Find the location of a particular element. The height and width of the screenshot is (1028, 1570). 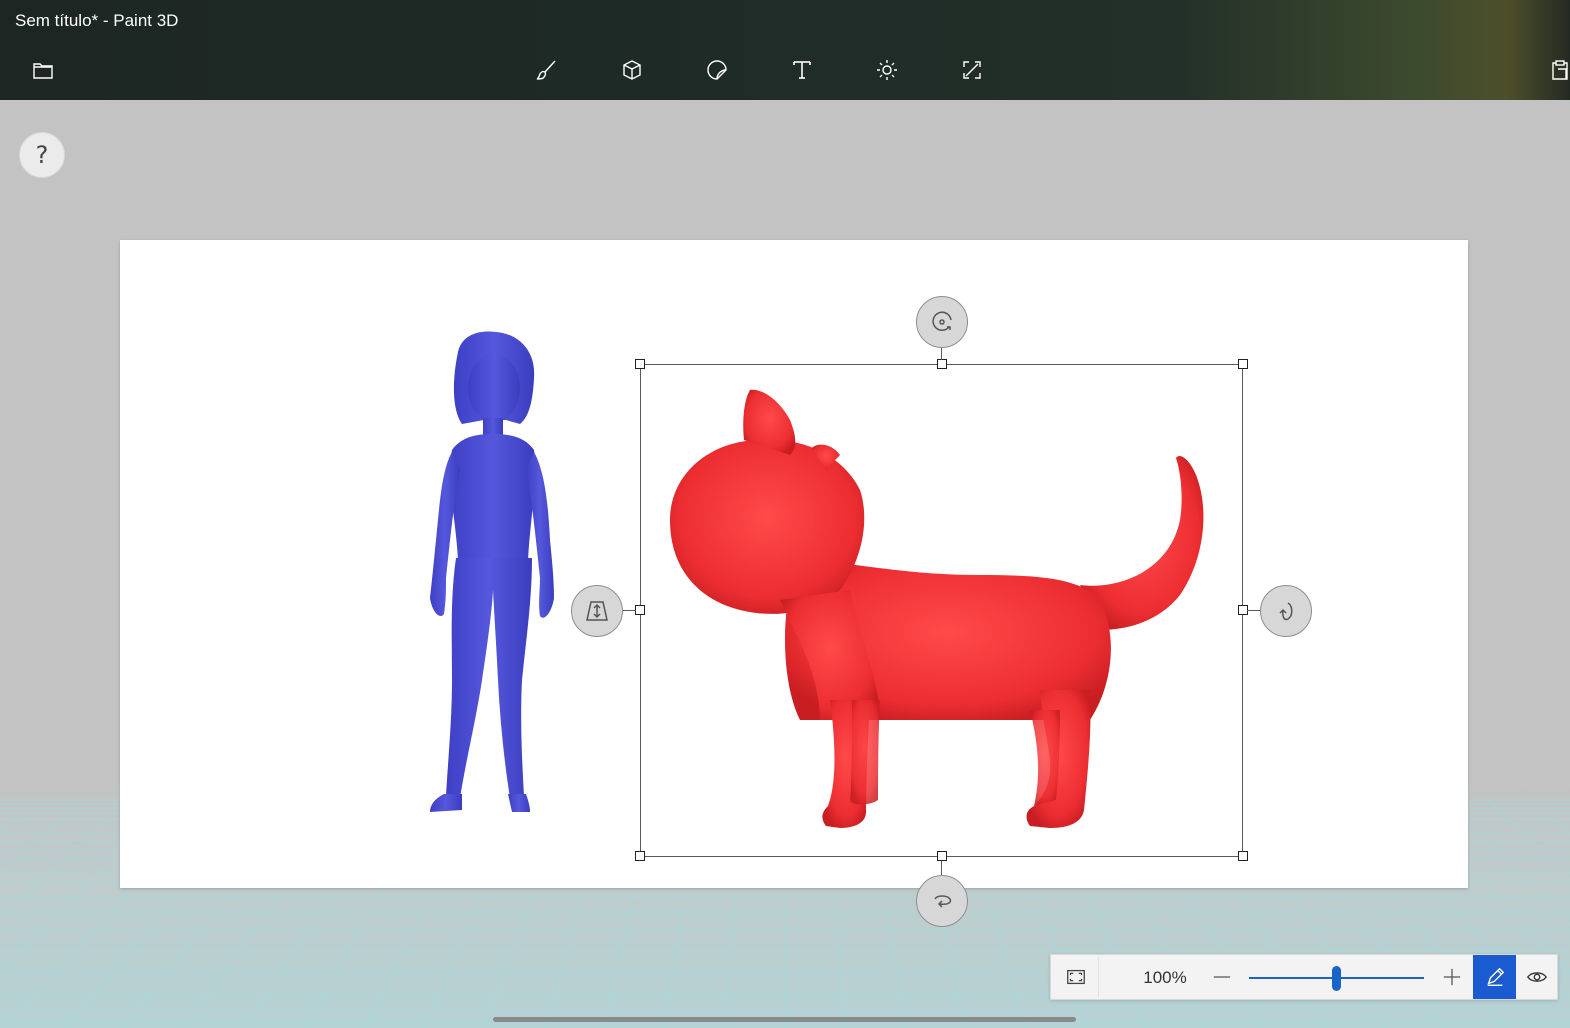

resize-handle-bottom is located at coordinates (942, 856).